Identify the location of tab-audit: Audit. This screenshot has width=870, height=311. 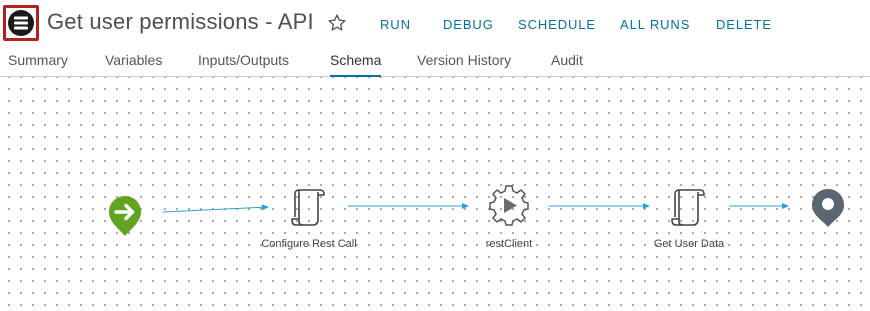
(567, 63).